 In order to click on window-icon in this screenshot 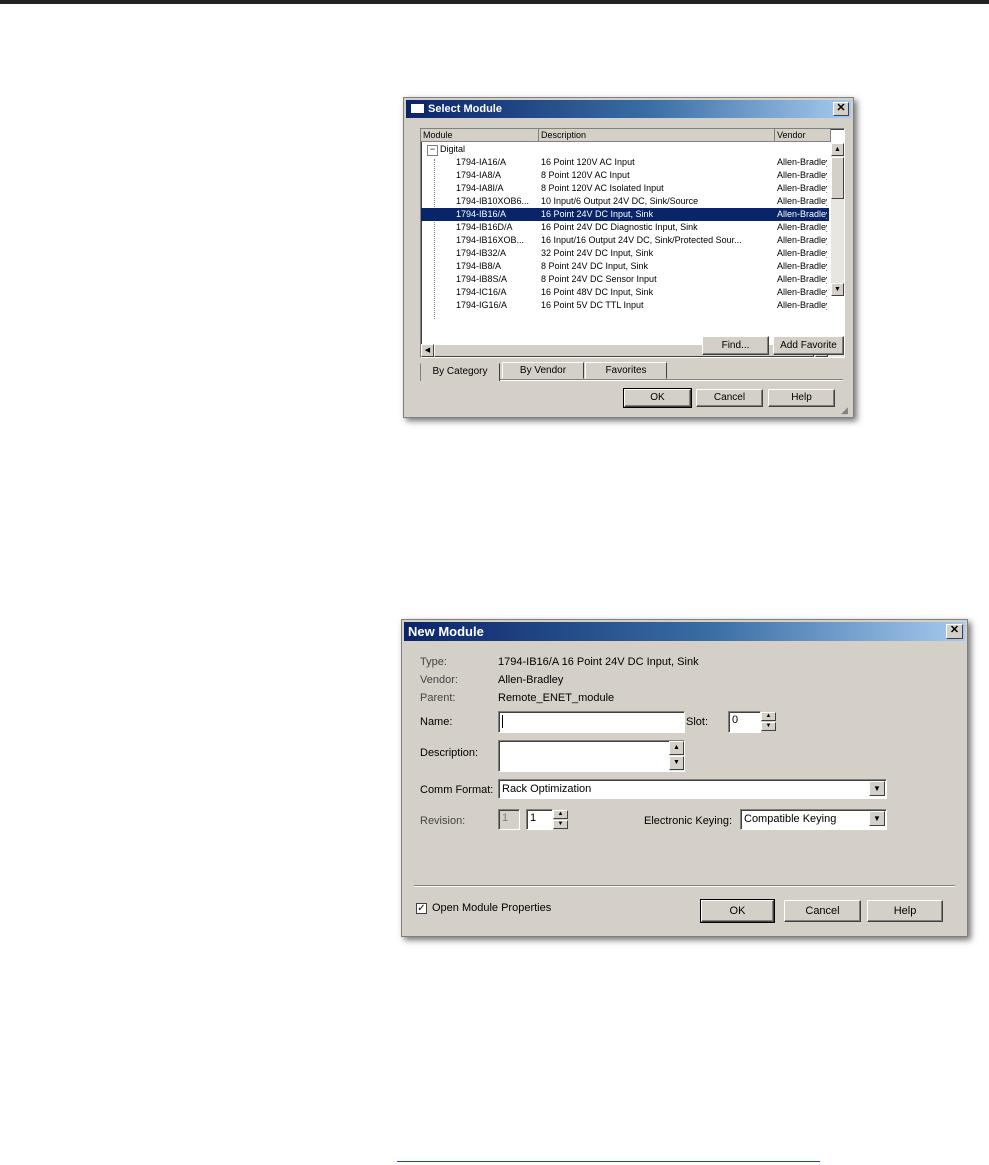, I will do `click(417, 108)`.